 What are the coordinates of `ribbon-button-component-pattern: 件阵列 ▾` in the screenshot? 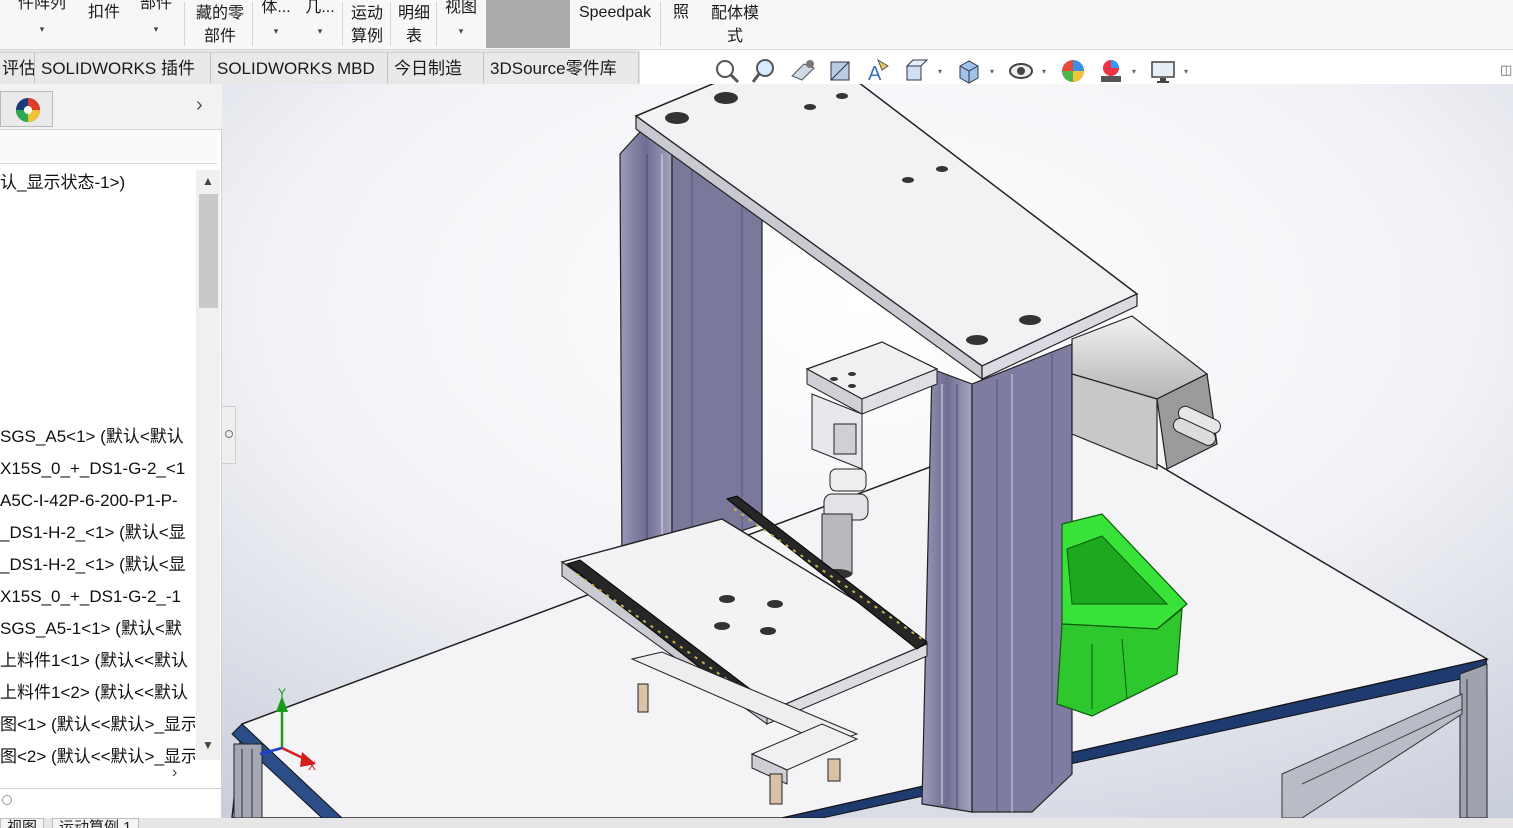 It's located at (42, 24).